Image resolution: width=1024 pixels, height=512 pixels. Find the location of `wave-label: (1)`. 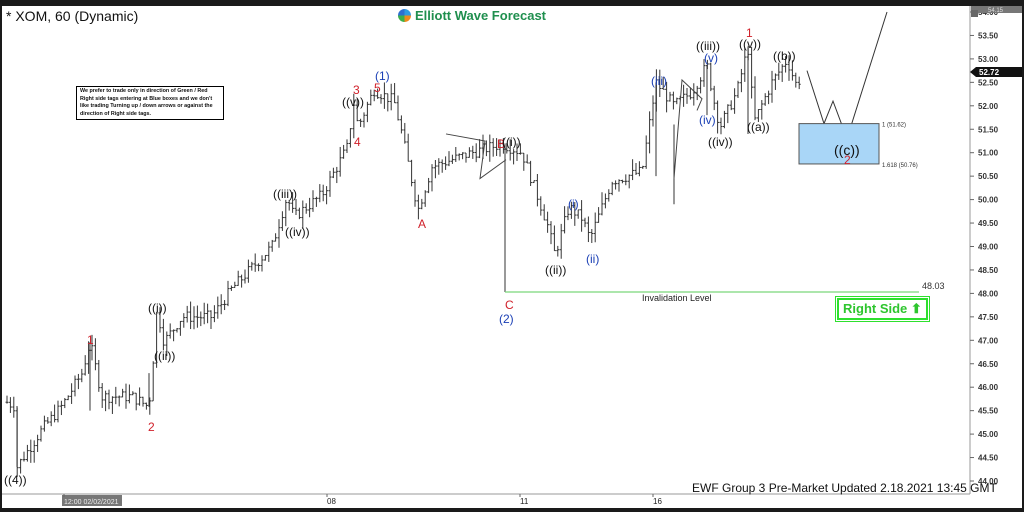

wave-label: (1) is located at coordinates (382, 76).